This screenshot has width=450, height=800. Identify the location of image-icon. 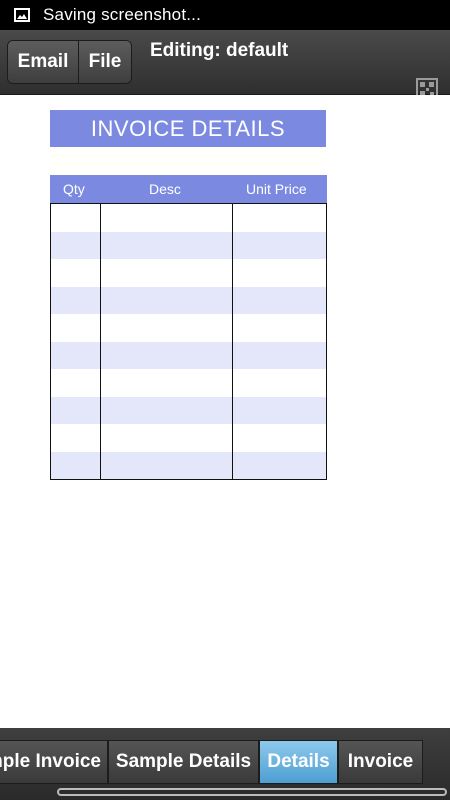
(22, 15).